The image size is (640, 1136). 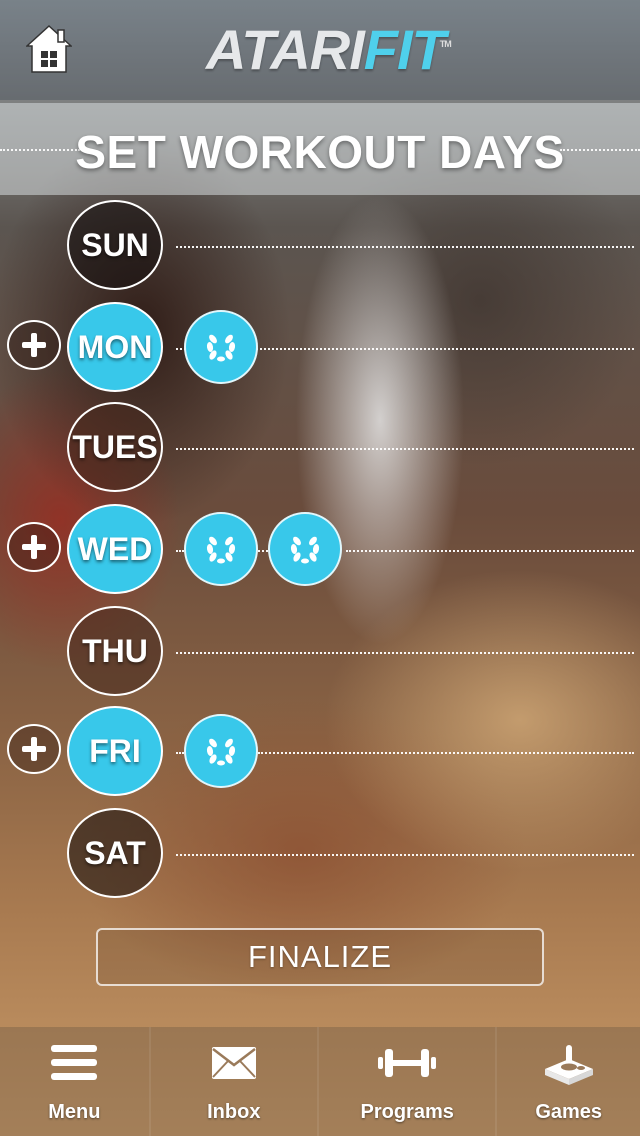 I want to click on day-button-thu: THU, so click(x=115, y=651).